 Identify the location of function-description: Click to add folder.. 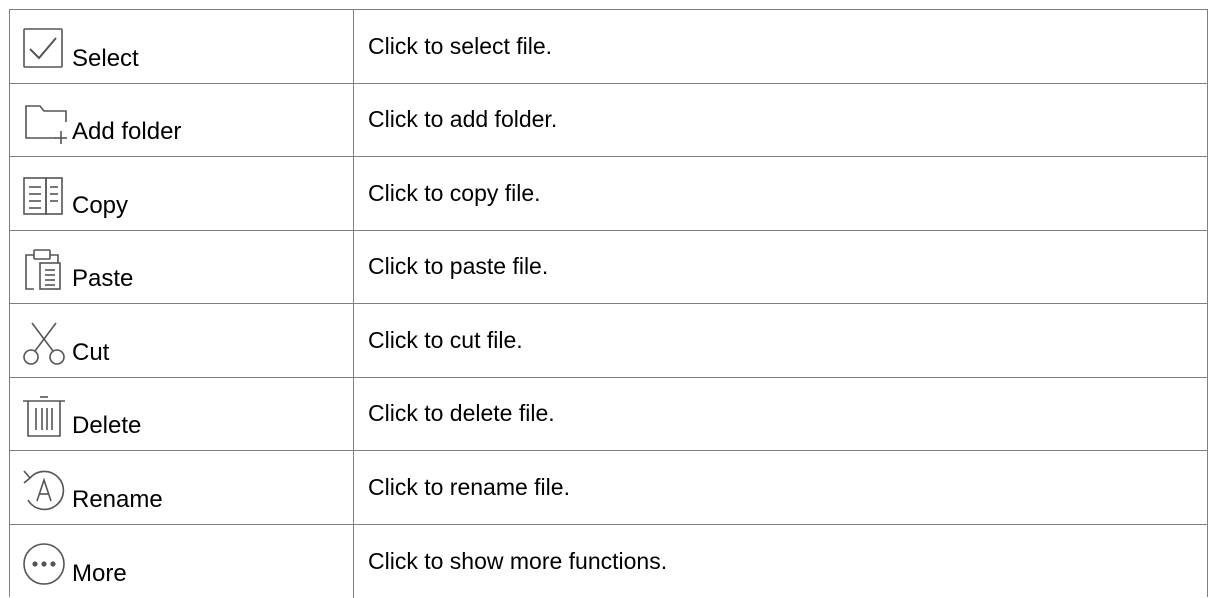
(462, 119).